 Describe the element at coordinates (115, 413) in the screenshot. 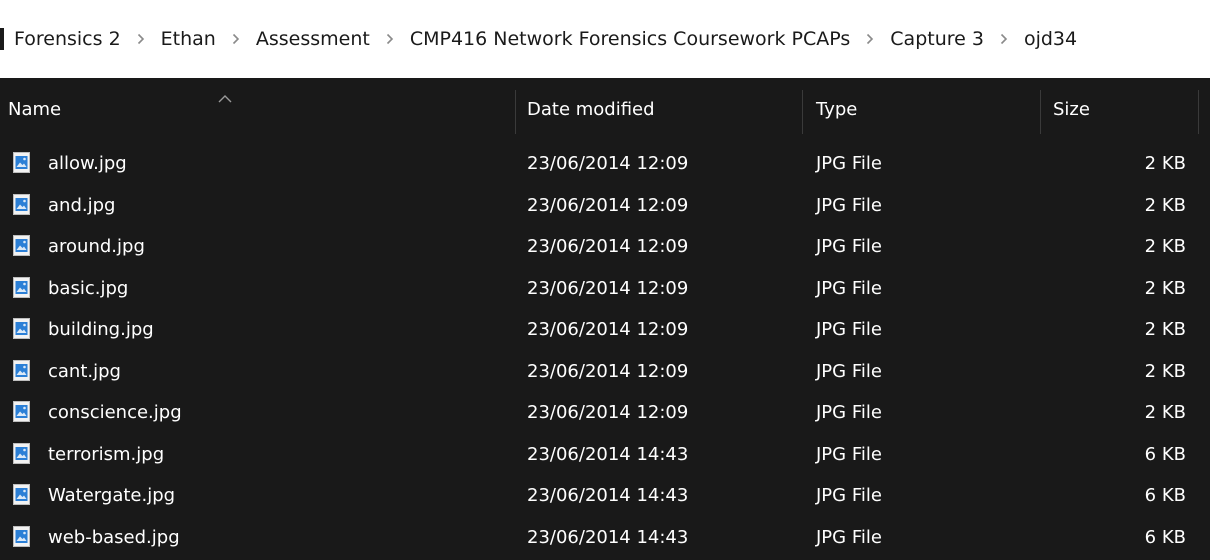

I see `file-name: conscience.jpg` at that location.